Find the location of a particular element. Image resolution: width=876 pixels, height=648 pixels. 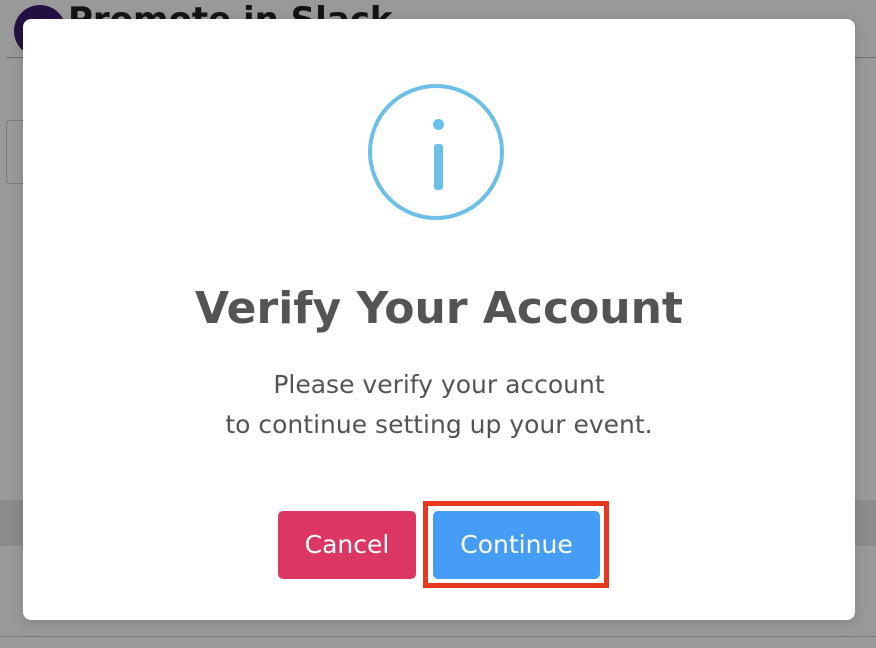

info-icon is located at coordinates (436, 152).